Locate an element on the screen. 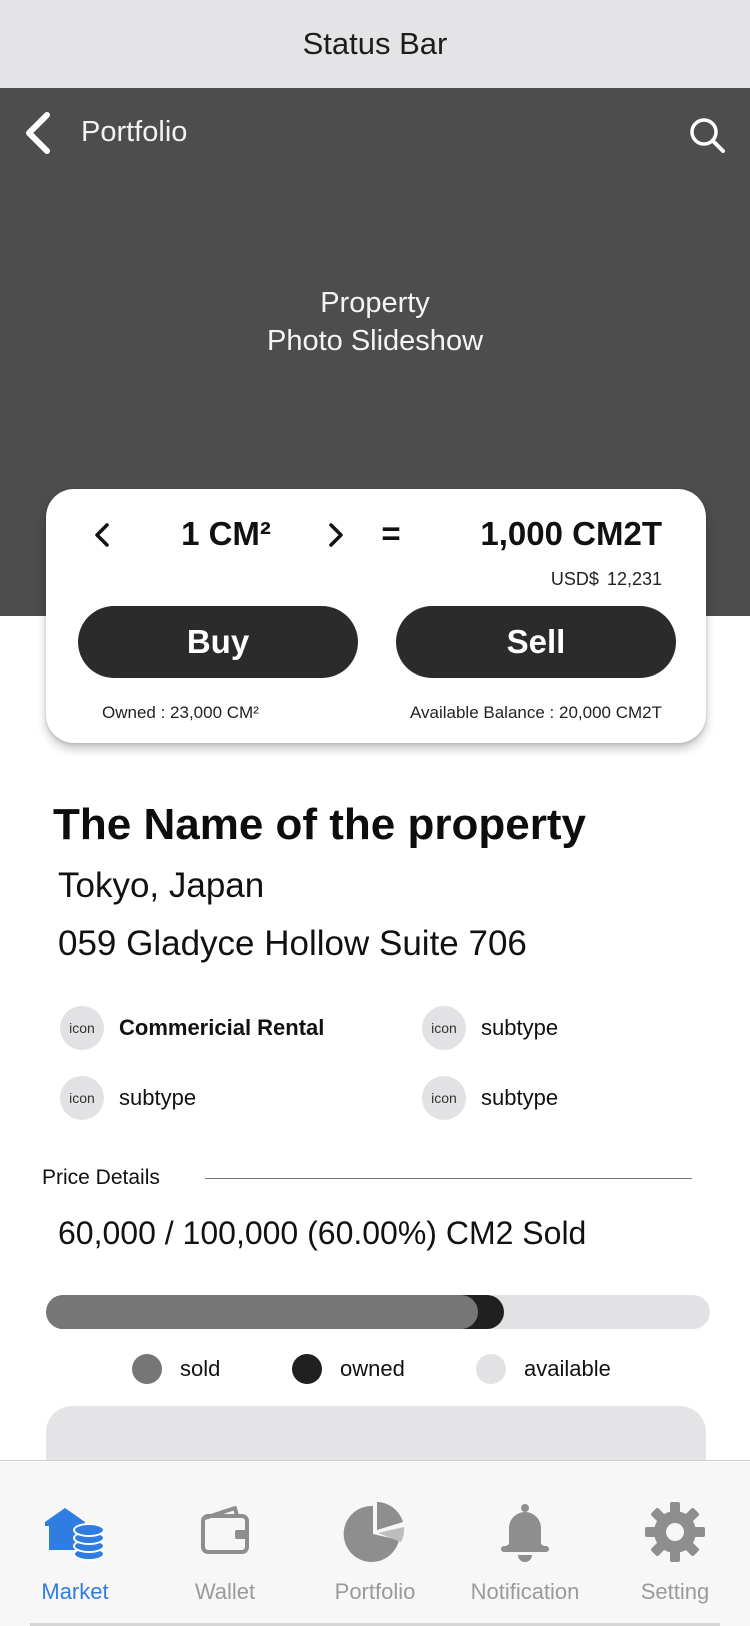 This screenshot has height=1626, width=750. legend-dot-available is located at coordinates (491, 1369).